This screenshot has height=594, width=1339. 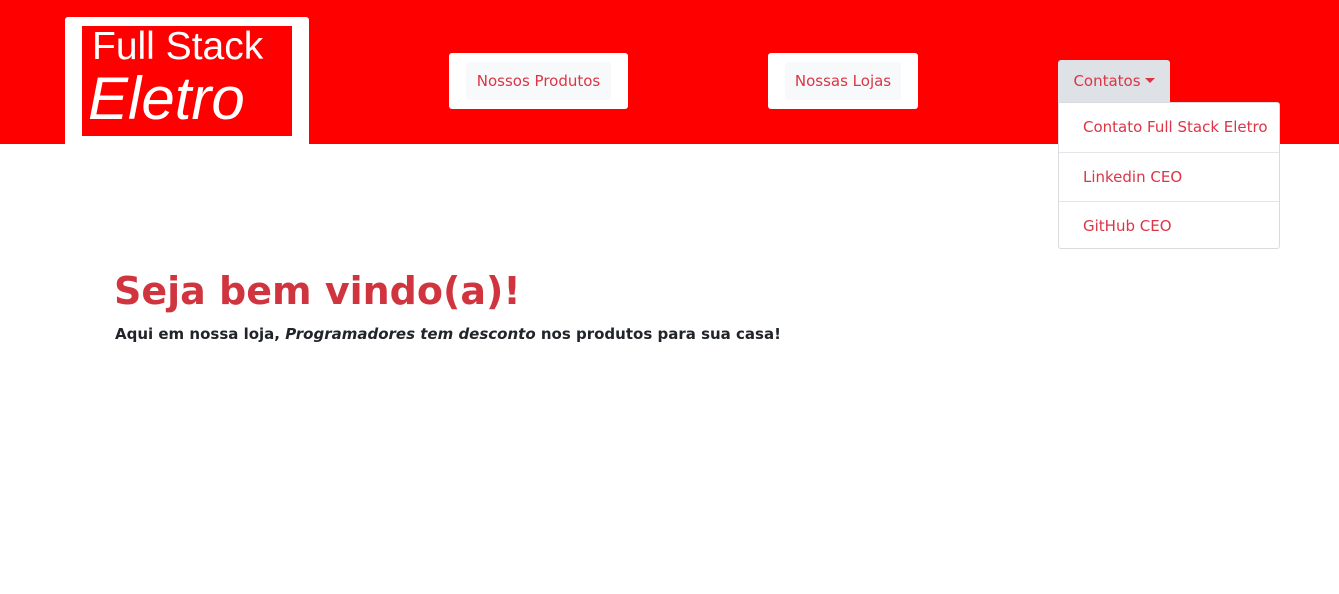 I want to click on caret-down-icon, so click(x=1149, y=80).